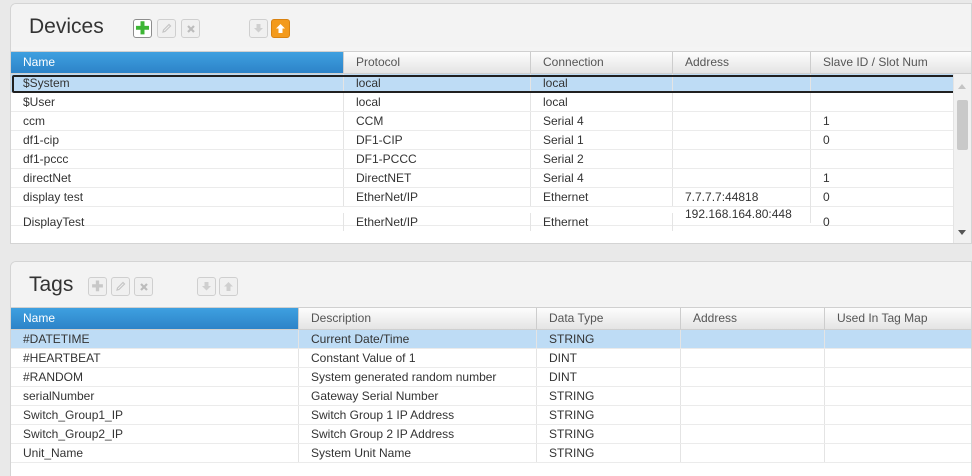  What do you see at coordinates (51, 284) in the screenshot?
I see `tags-title: Tags` at bounding box center [51, 284].